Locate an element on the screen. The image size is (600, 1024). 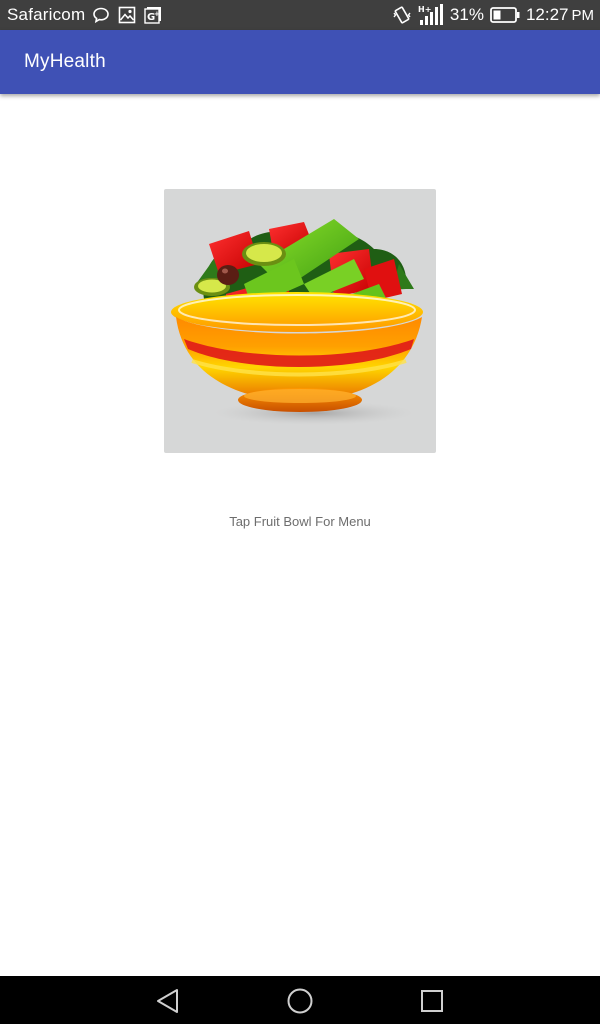
back-button is located at coordinates (168, 1001).